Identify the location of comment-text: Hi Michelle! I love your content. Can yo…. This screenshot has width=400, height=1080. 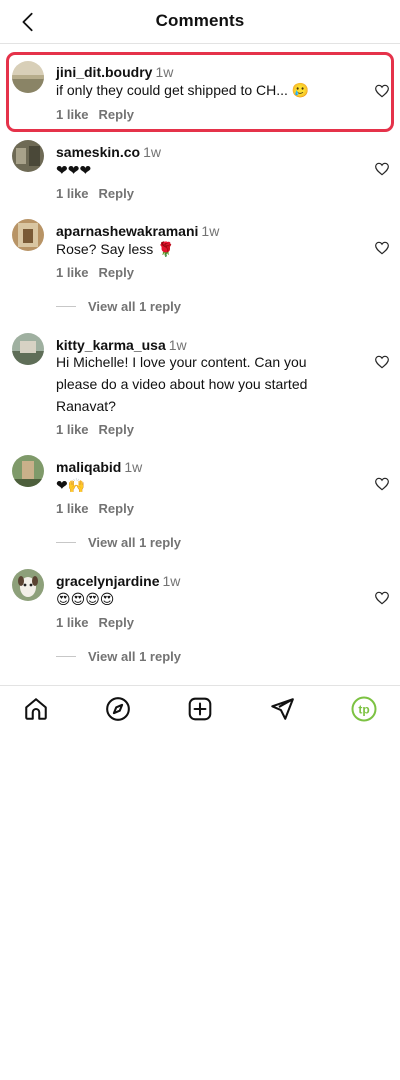
(182, 384).